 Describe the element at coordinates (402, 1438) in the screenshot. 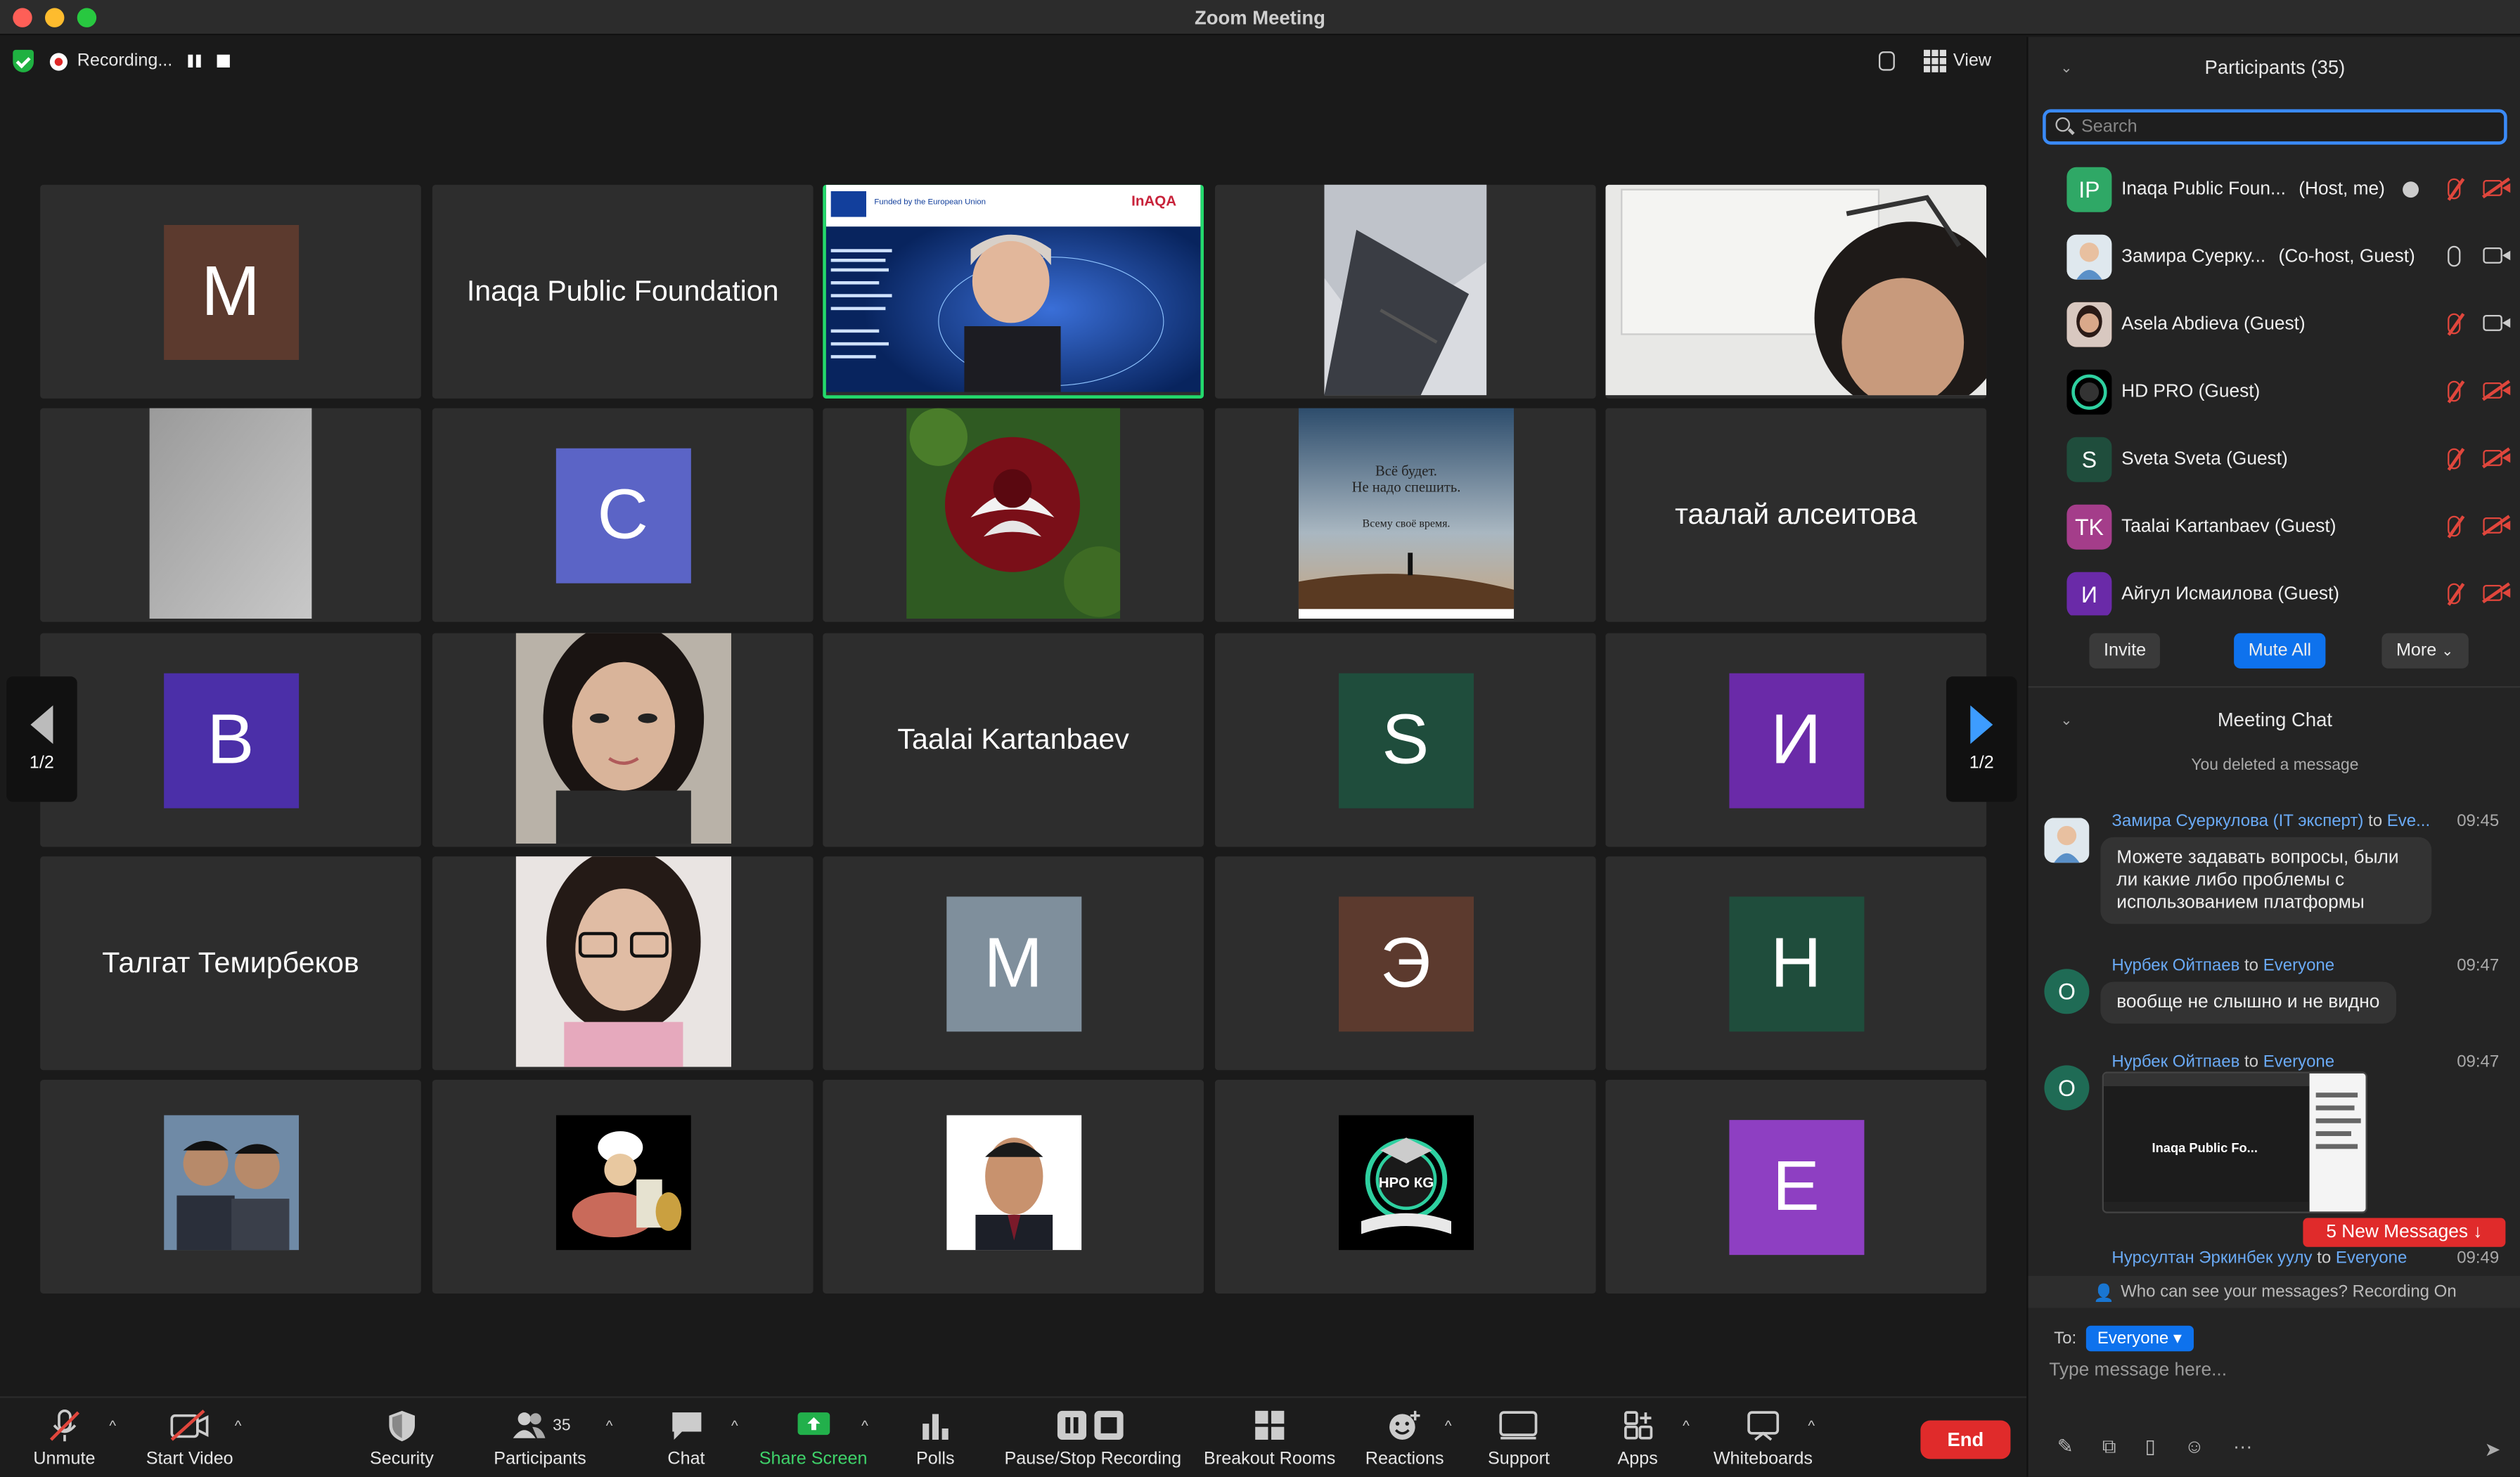

I see `security-button: Security` at that location.